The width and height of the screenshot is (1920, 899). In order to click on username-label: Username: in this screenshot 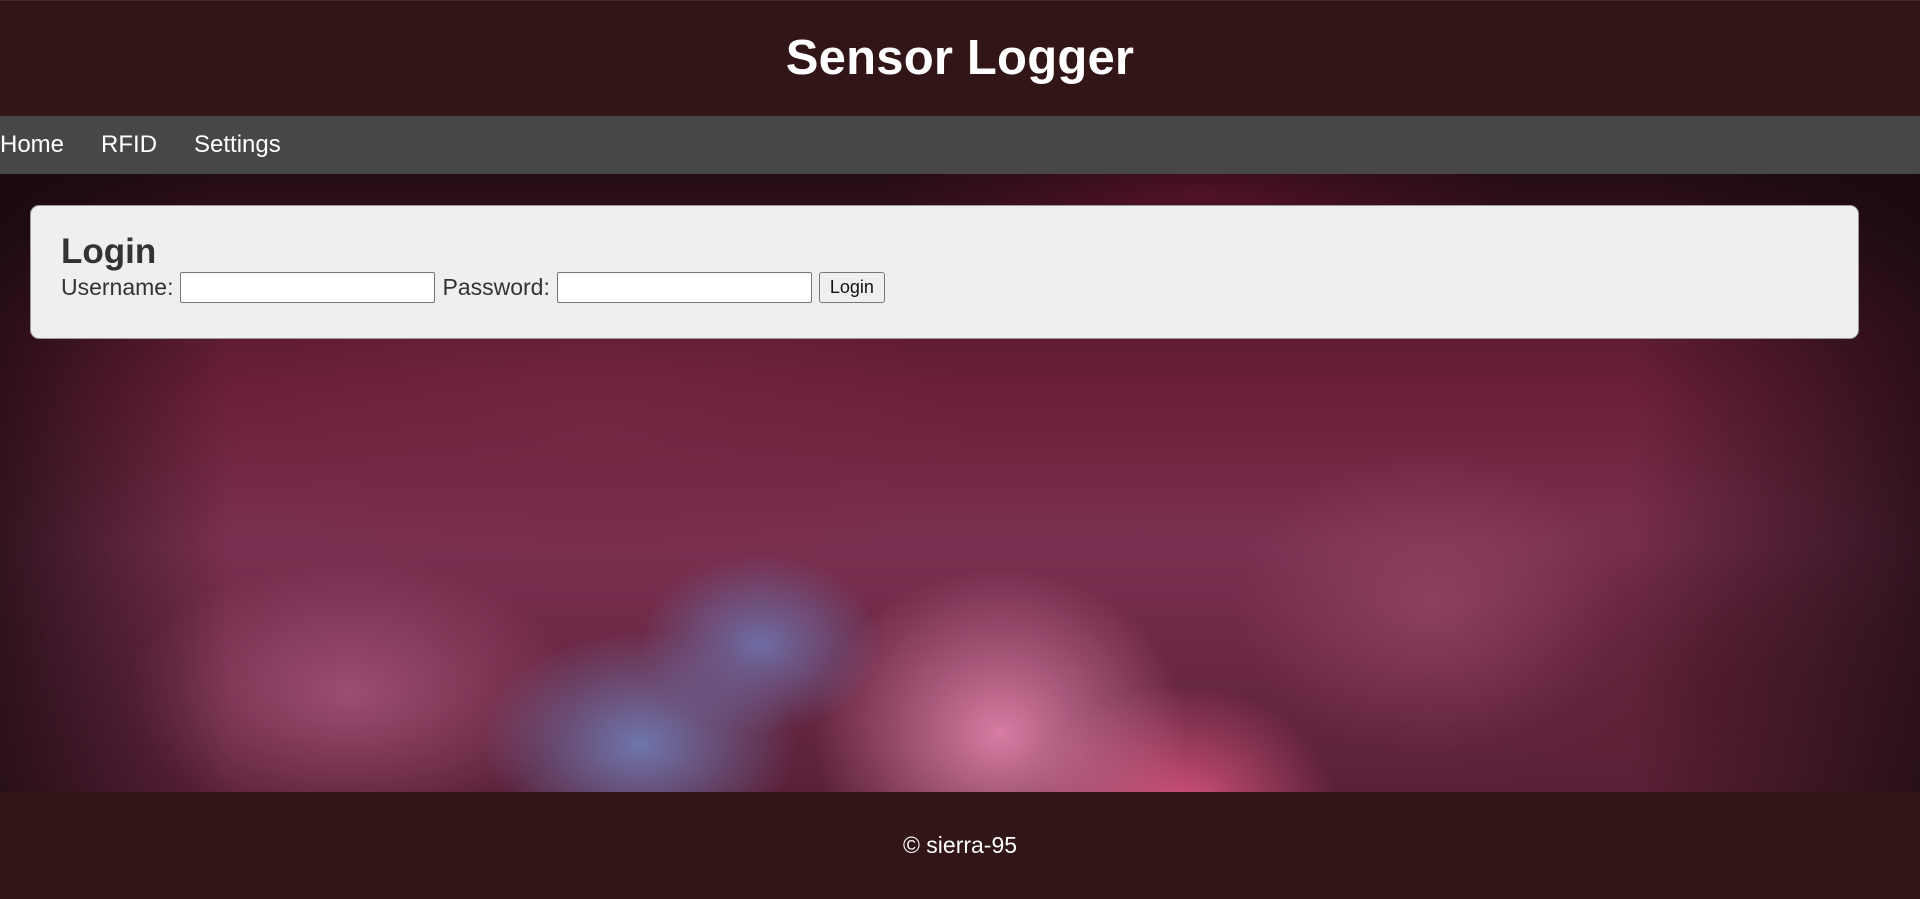, I will do `click(117, 287)`.